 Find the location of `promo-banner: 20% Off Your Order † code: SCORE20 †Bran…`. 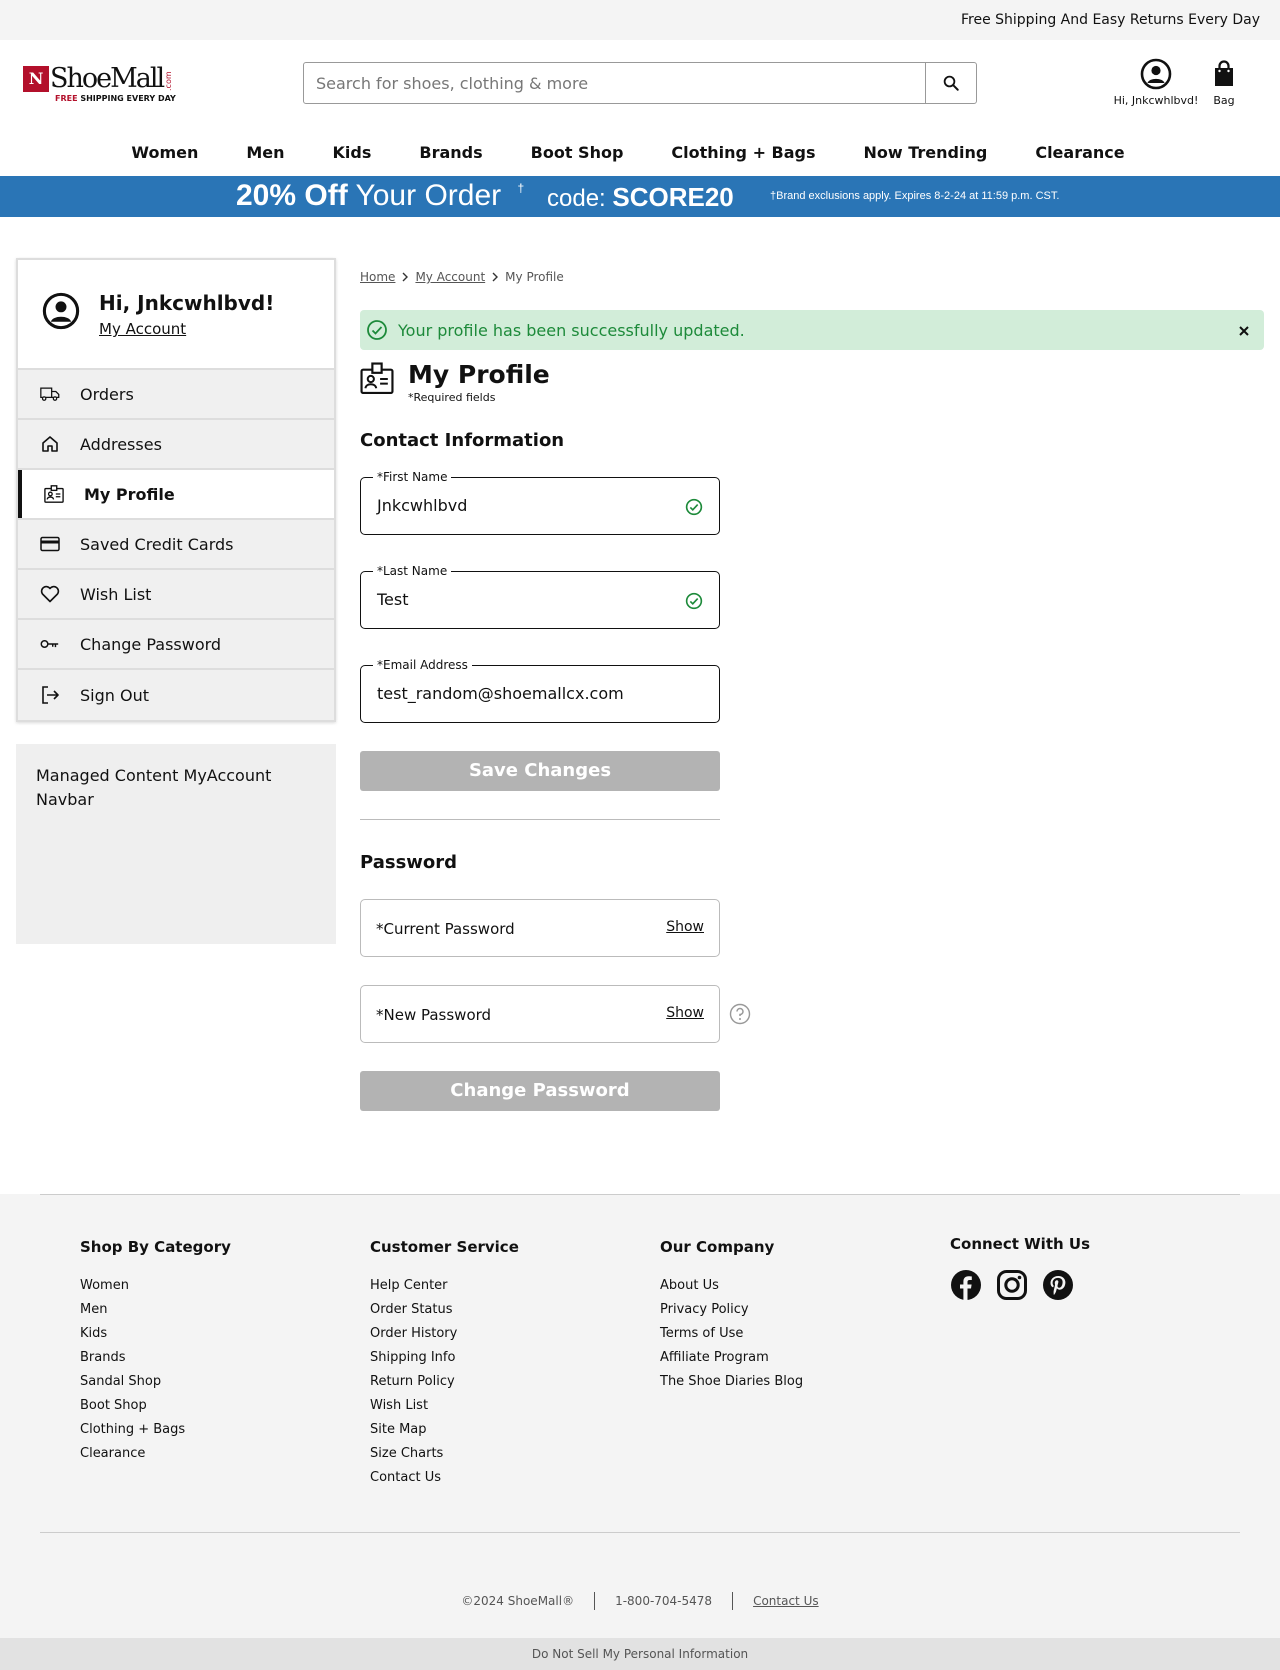

promo-banner: 20% Off Your Order † code: SCORE20 †Bran… is located at coordinates (640, 196).